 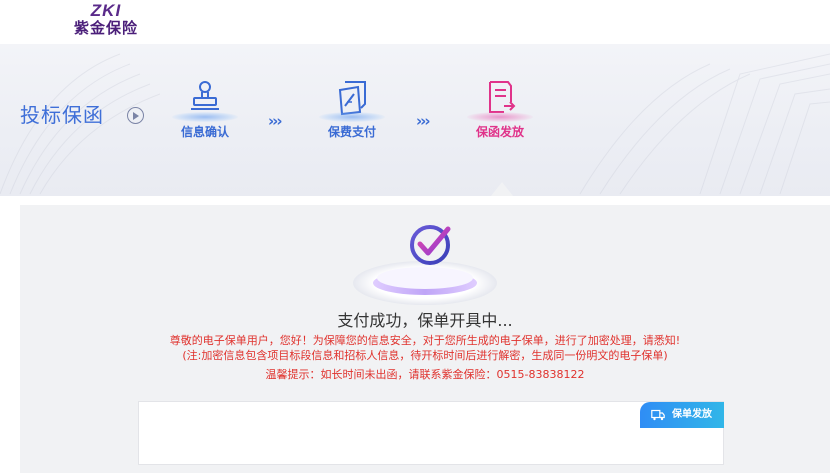 I want to click on step-guarantee-issue: 保函发放, so click(x=500, y=110).